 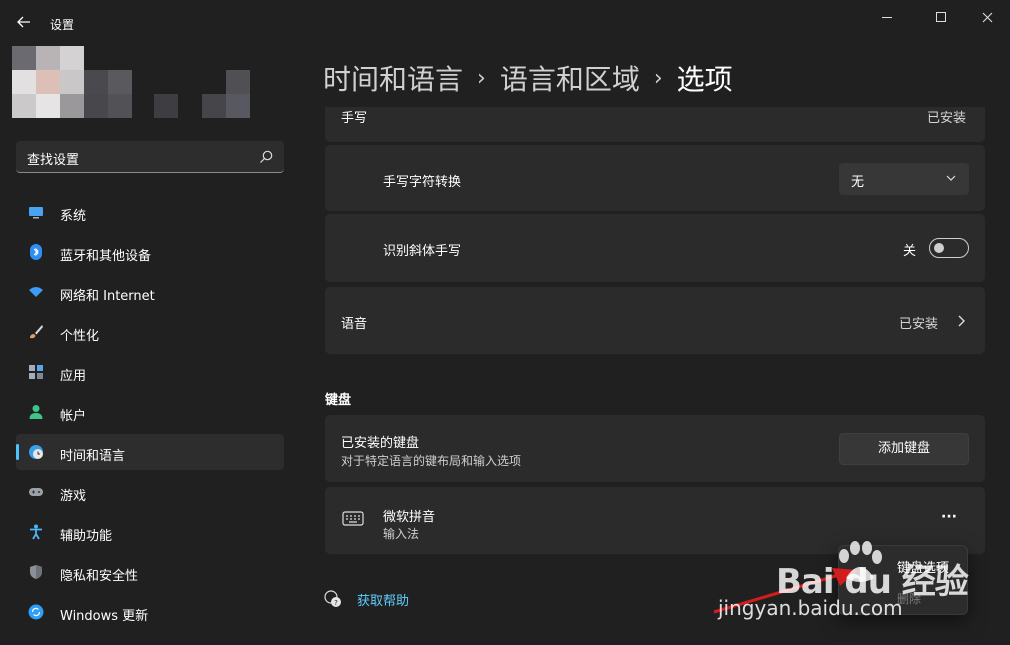 What do you see at coordinates (910, 251) in the screenshot?
I see `toggle-state-label: 关` at bounding box center [910, 251].